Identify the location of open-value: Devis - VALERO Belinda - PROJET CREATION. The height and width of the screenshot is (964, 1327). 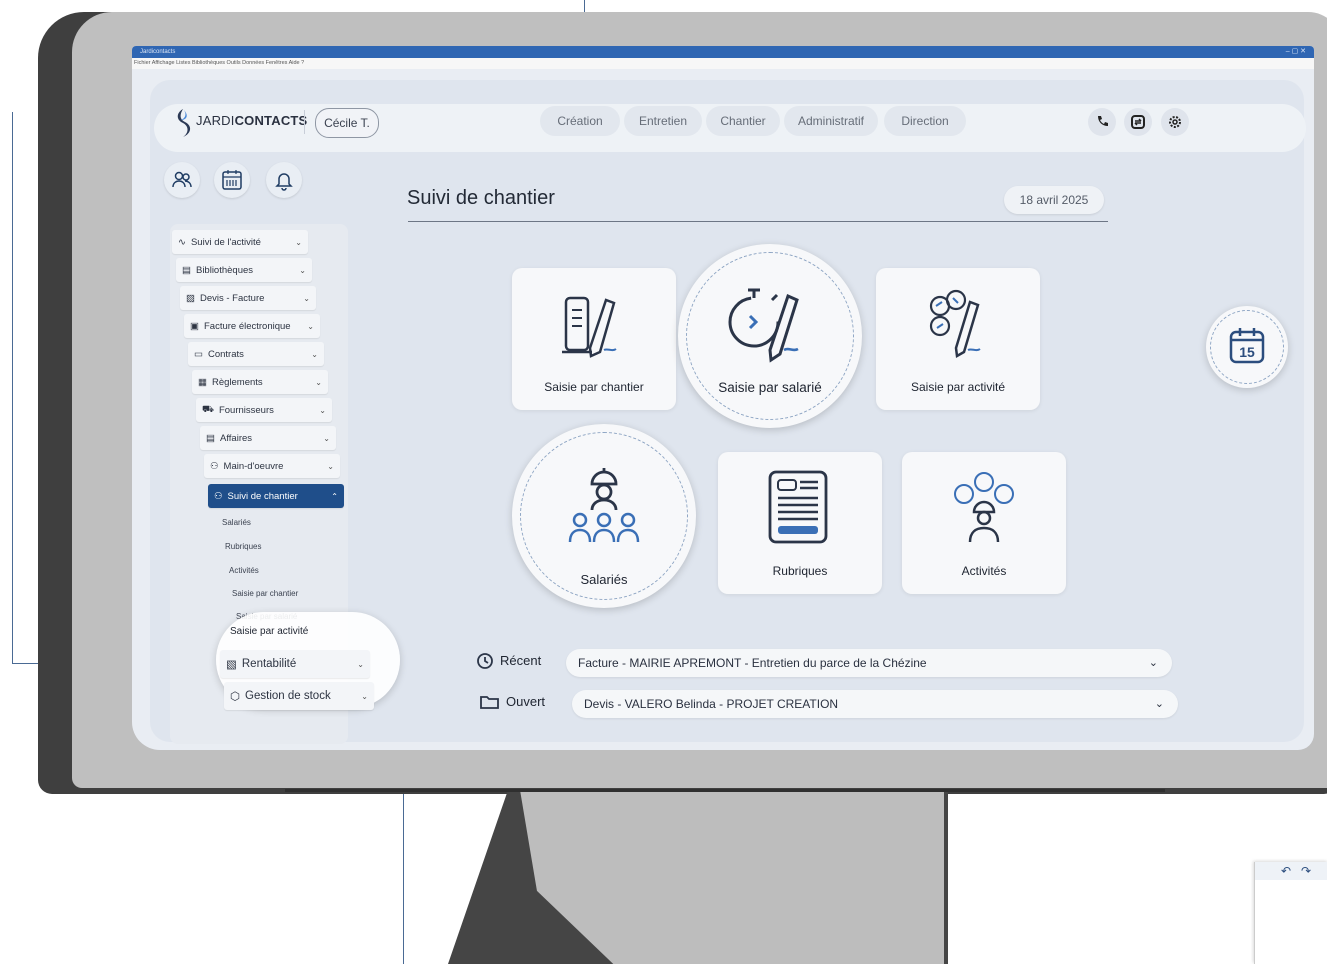
(711, 704).